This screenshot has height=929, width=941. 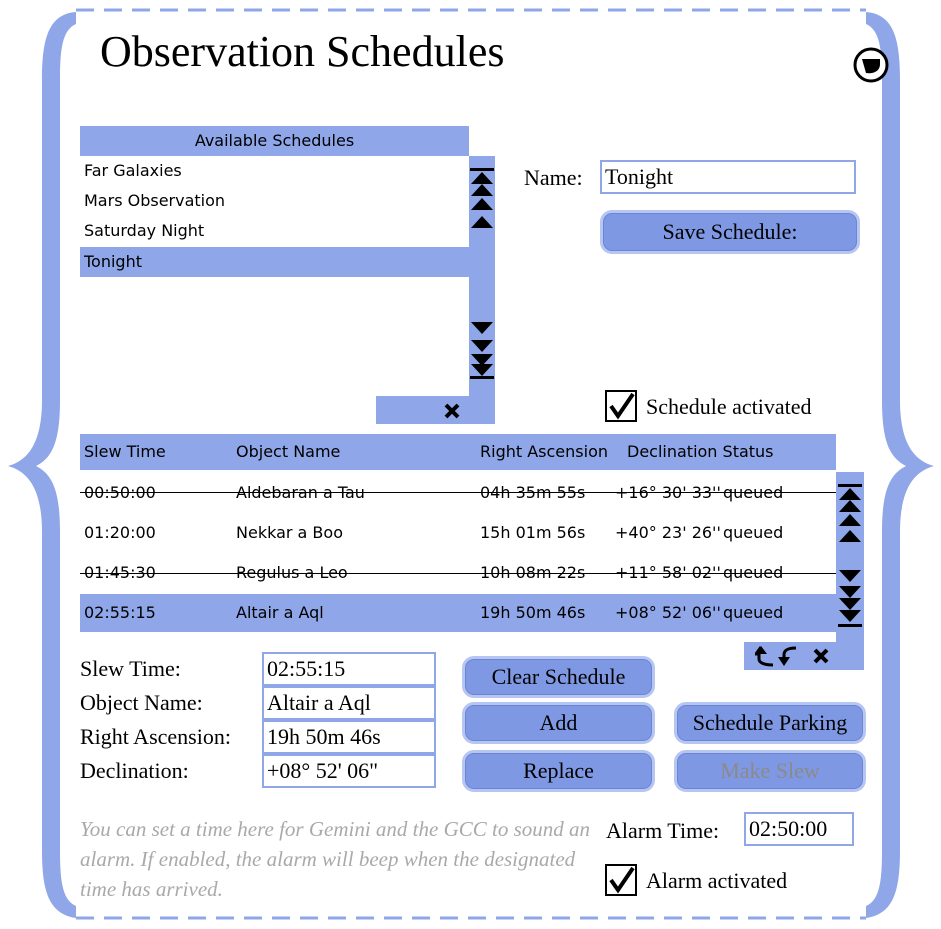 I want to click on row-right-ascension: 04h 35m 55s, so click(x=533, y=492).